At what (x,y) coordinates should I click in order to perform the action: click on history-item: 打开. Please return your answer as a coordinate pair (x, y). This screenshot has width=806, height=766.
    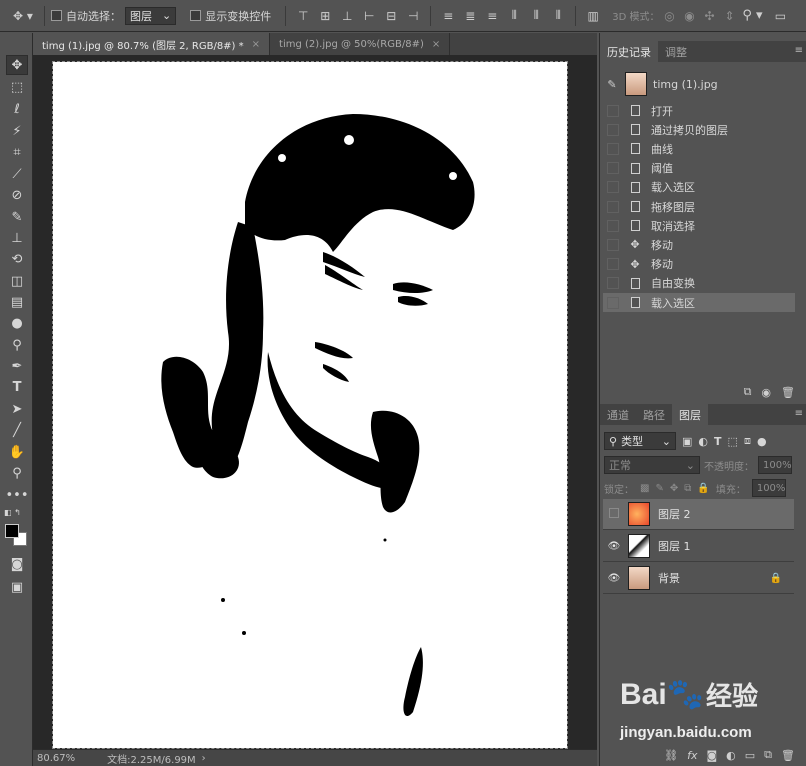
    Looking at the image, I should click on (699, 110).